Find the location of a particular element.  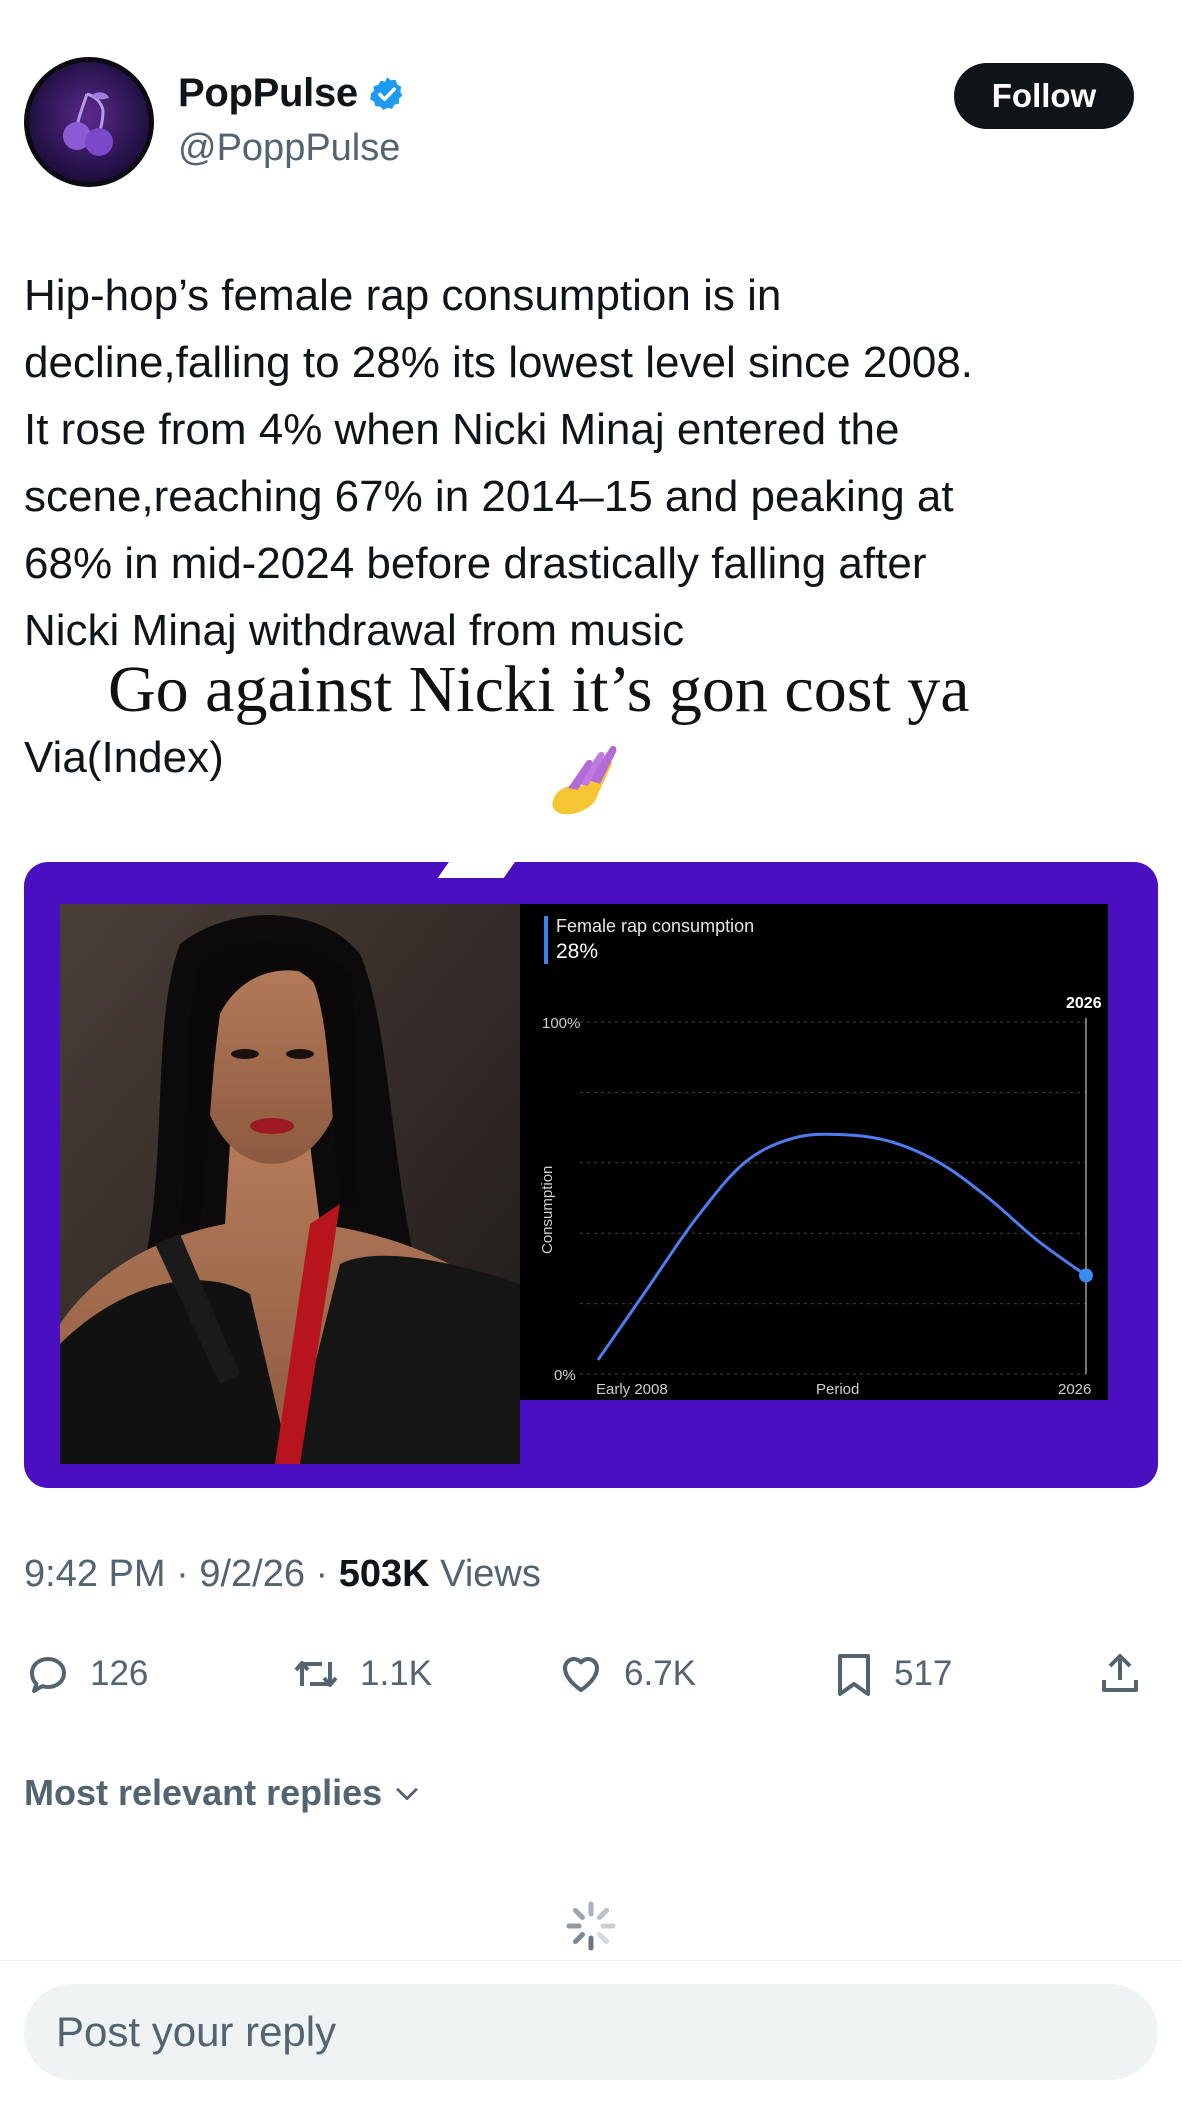

share-button is located at coordinates (1120, 1674).